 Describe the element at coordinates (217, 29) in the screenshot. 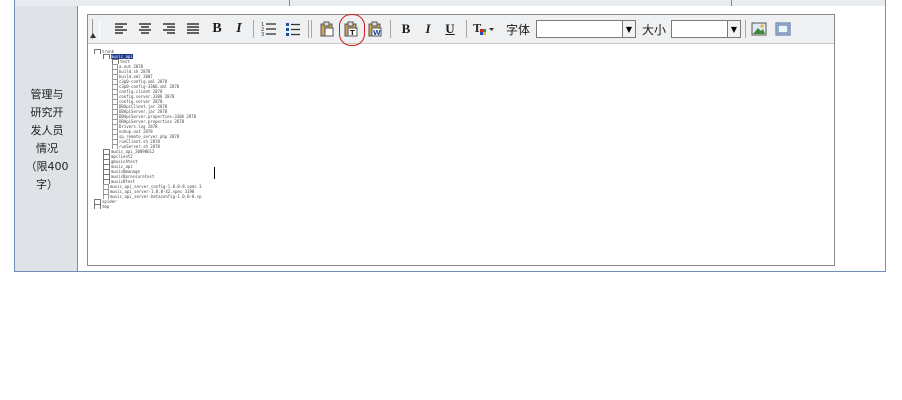

I see `bold-icon: B` at that location.